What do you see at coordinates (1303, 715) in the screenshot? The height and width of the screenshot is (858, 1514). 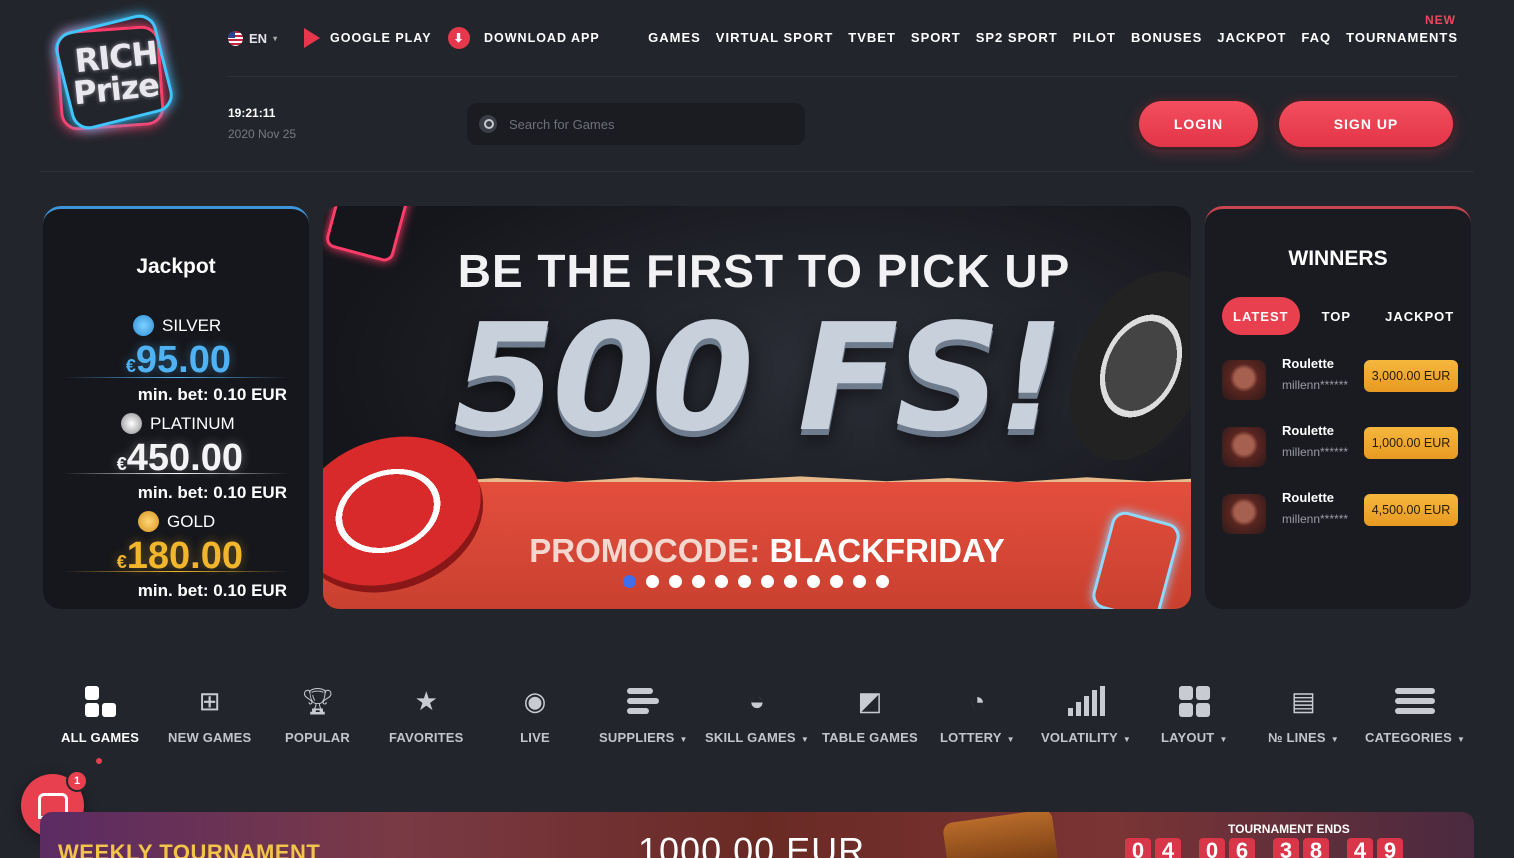 I see `category-lines: ▤ № LINES ▼` at bounding box center [1303, 715].